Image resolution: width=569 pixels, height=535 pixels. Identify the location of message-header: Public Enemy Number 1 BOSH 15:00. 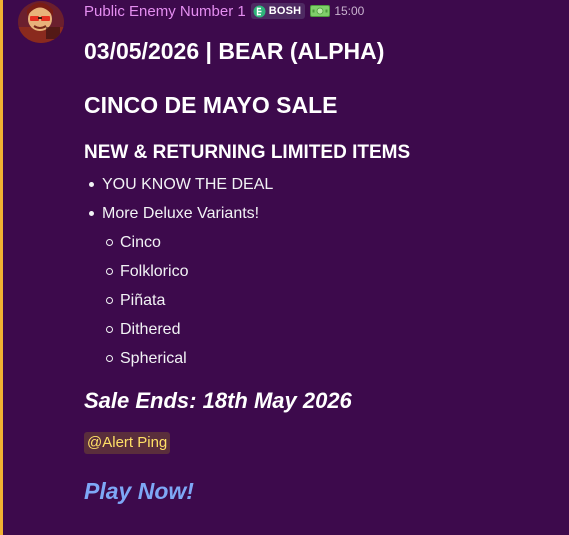
(321, 11).